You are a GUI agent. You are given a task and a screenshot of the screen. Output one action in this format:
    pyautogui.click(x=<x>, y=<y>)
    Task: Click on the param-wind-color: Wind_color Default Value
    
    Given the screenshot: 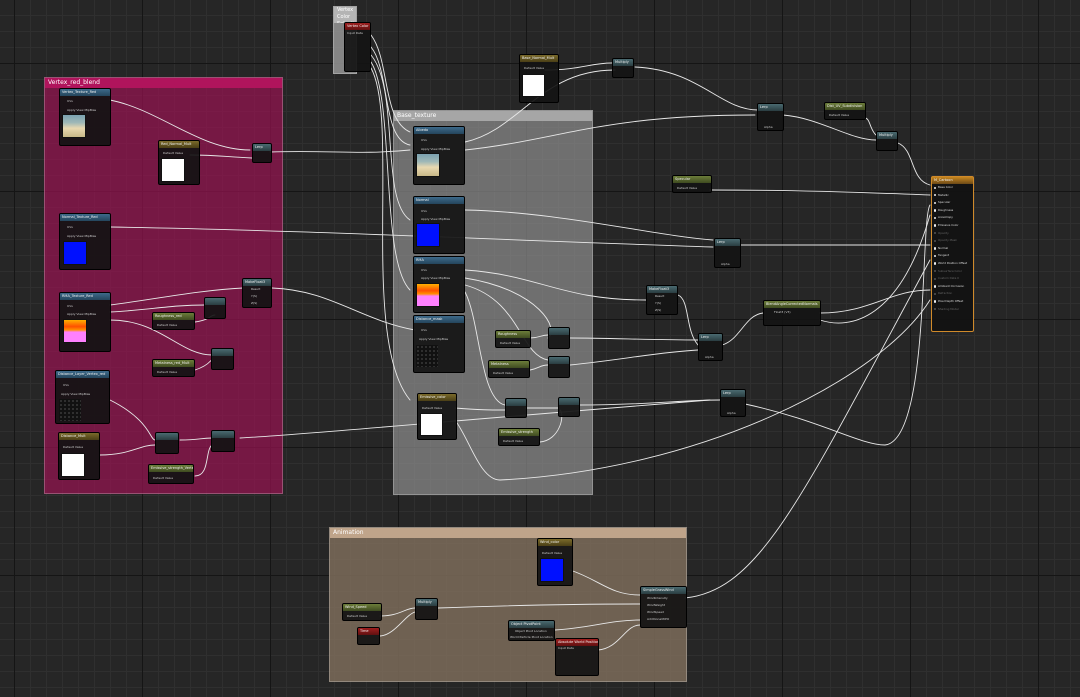 What is the action you would take?
    pyautogui.click(x=555, y=562)
    